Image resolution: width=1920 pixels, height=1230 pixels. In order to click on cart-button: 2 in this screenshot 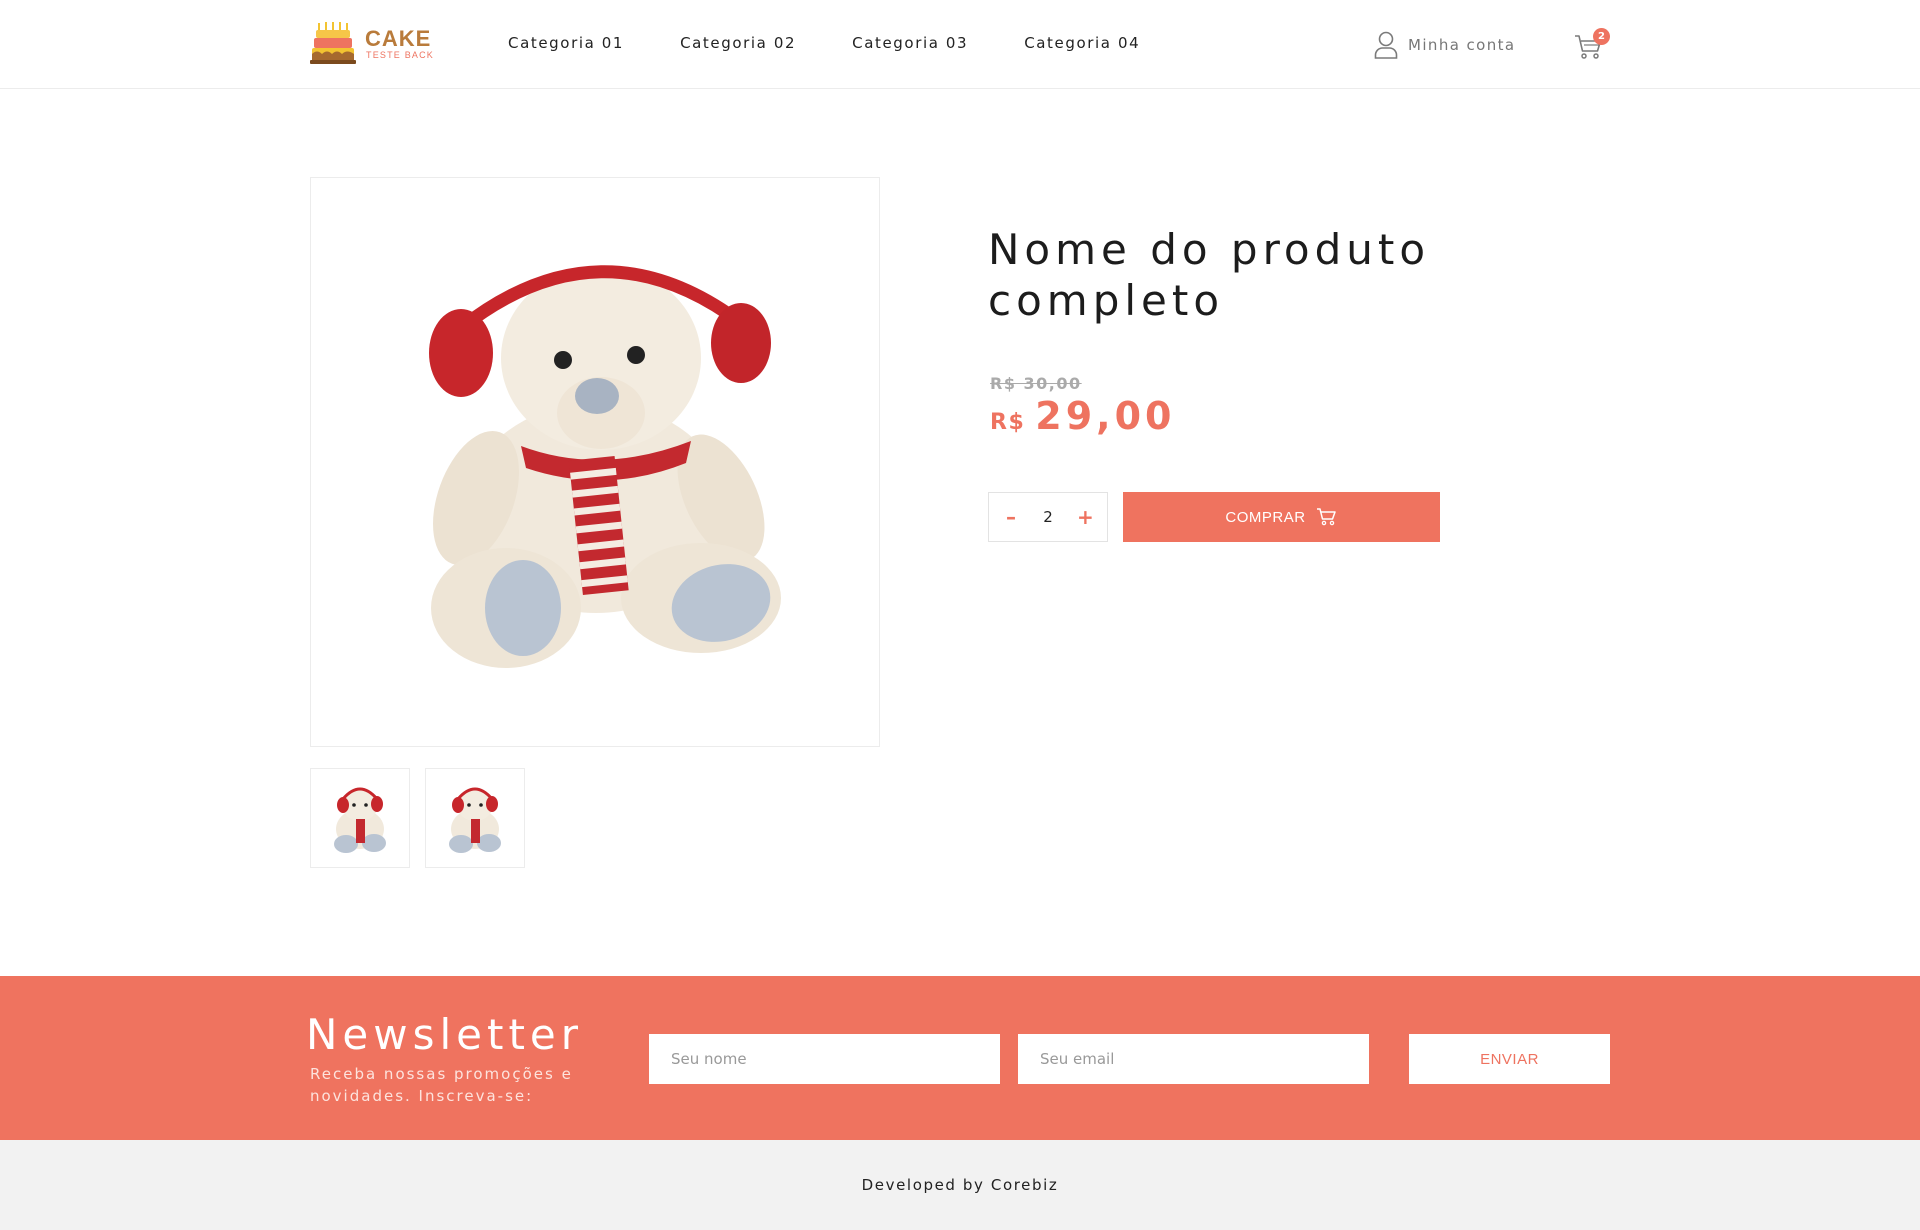, I will do `click(1592, 45)`.